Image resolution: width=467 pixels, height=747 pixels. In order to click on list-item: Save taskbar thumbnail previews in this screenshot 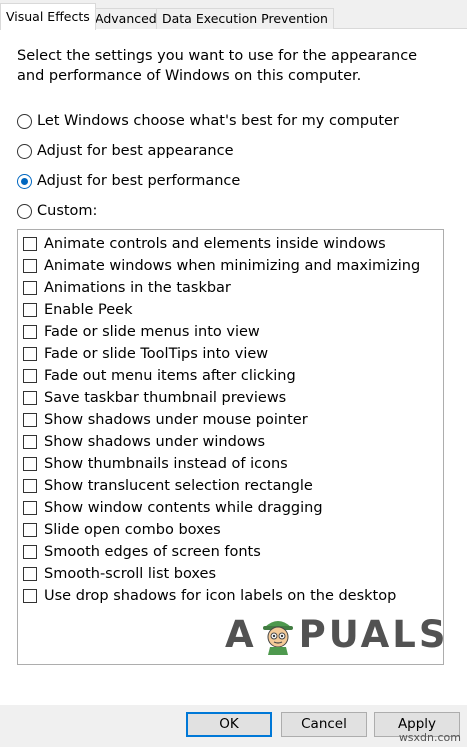, I will do `click(154, 398)`.